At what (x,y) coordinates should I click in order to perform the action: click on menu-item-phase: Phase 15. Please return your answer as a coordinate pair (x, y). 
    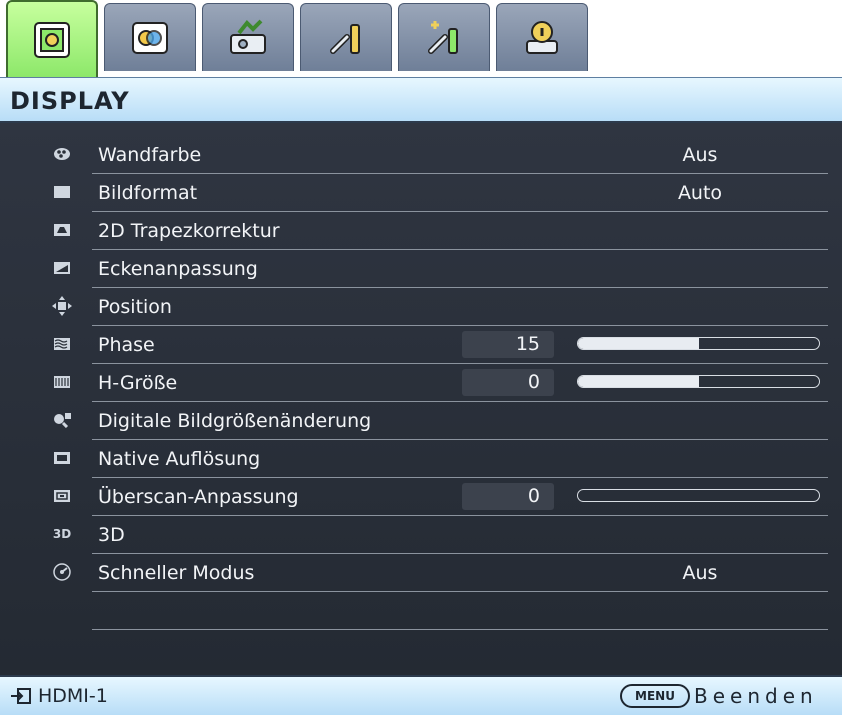
    Looking at the image, I should click on (421, 345).